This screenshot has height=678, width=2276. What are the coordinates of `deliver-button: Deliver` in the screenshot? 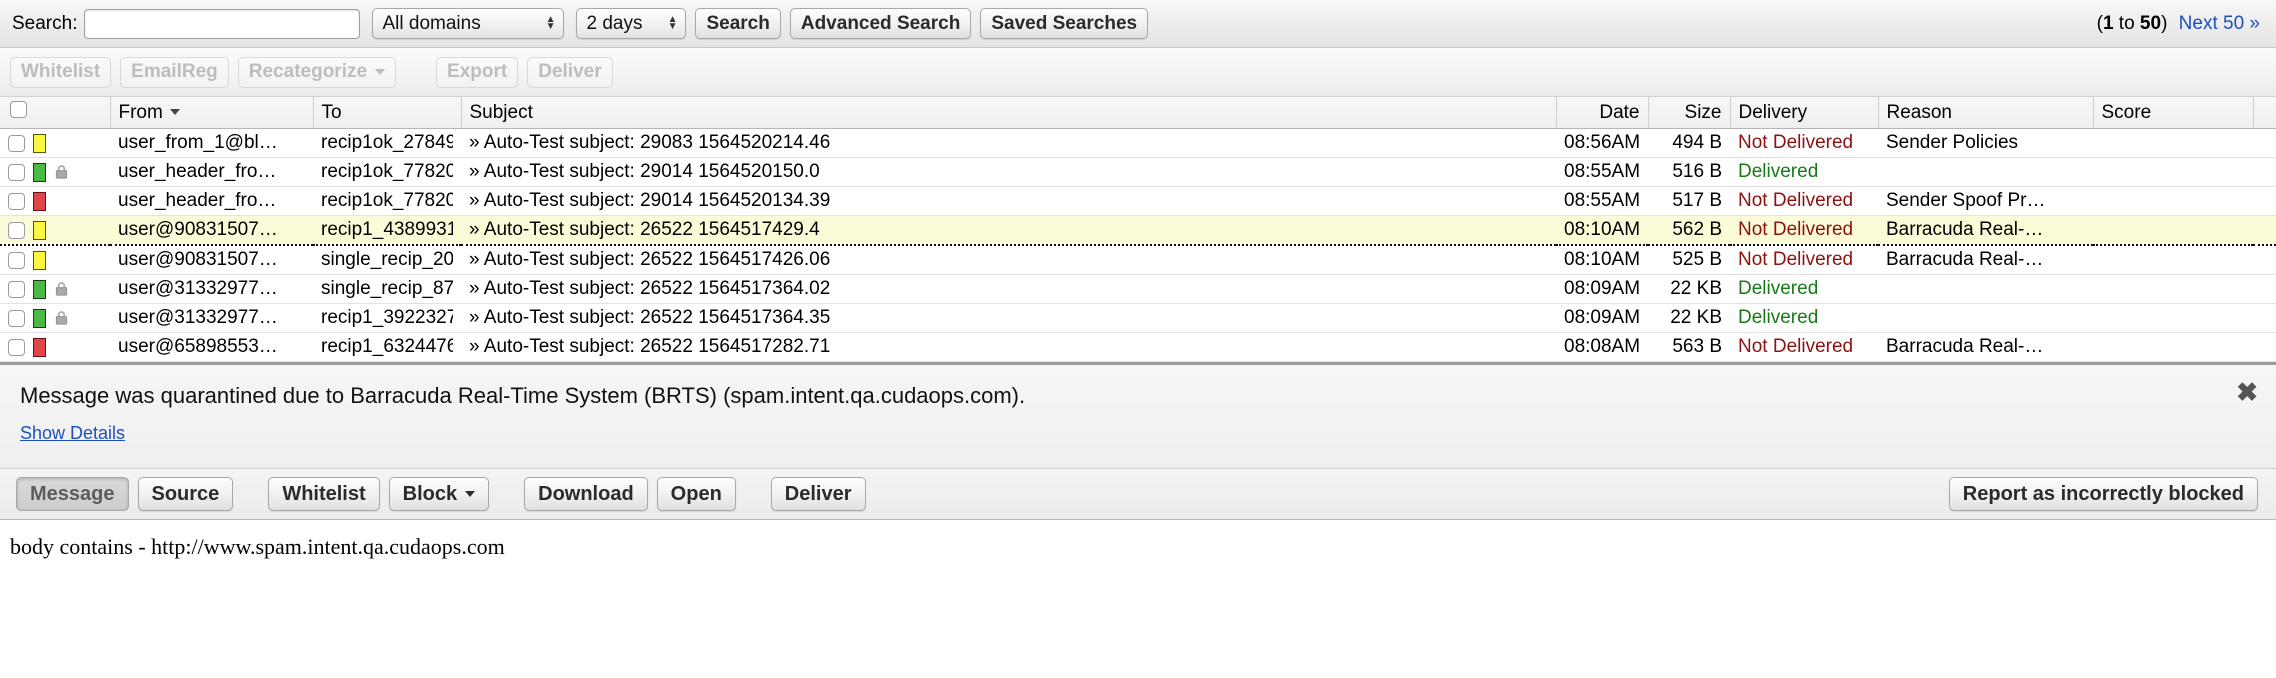 It's located at (570, 72).